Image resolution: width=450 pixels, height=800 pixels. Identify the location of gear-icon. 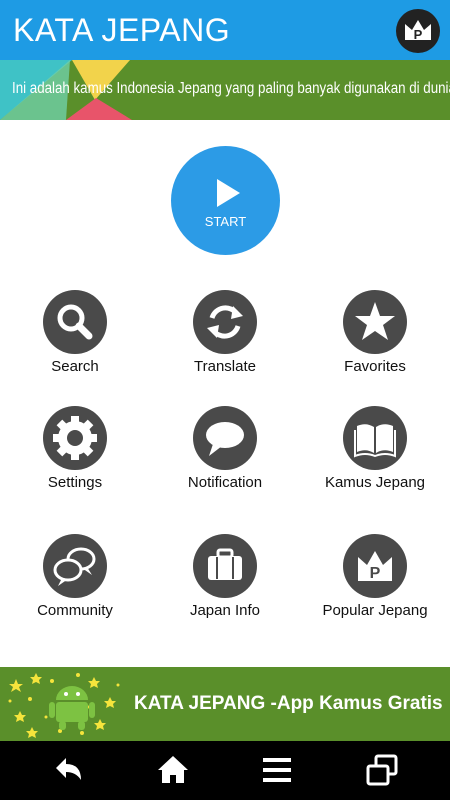
(75, 438).